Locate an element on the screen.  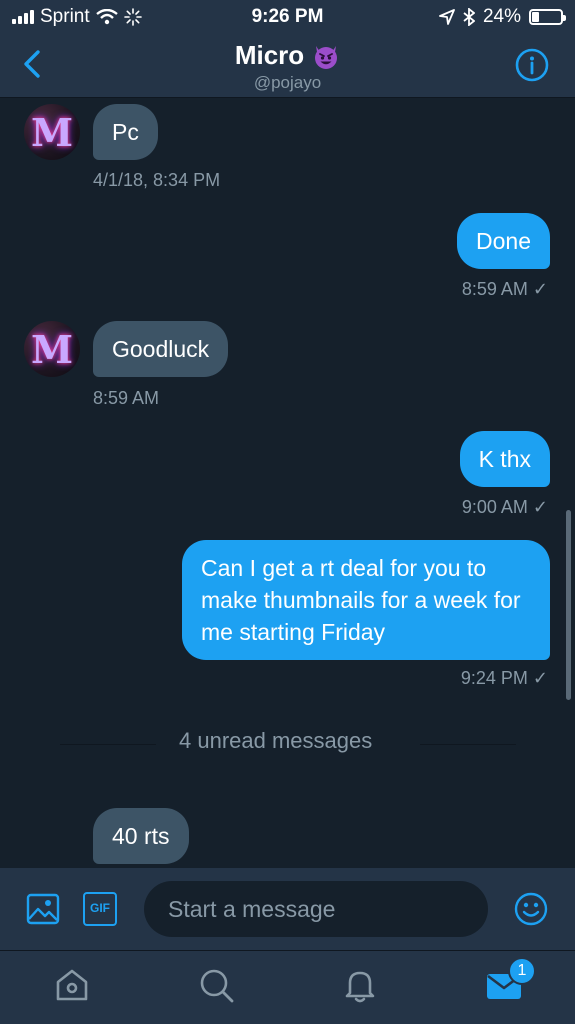
outgoing-message-bubble: Done is located at coordinates (503, 241).